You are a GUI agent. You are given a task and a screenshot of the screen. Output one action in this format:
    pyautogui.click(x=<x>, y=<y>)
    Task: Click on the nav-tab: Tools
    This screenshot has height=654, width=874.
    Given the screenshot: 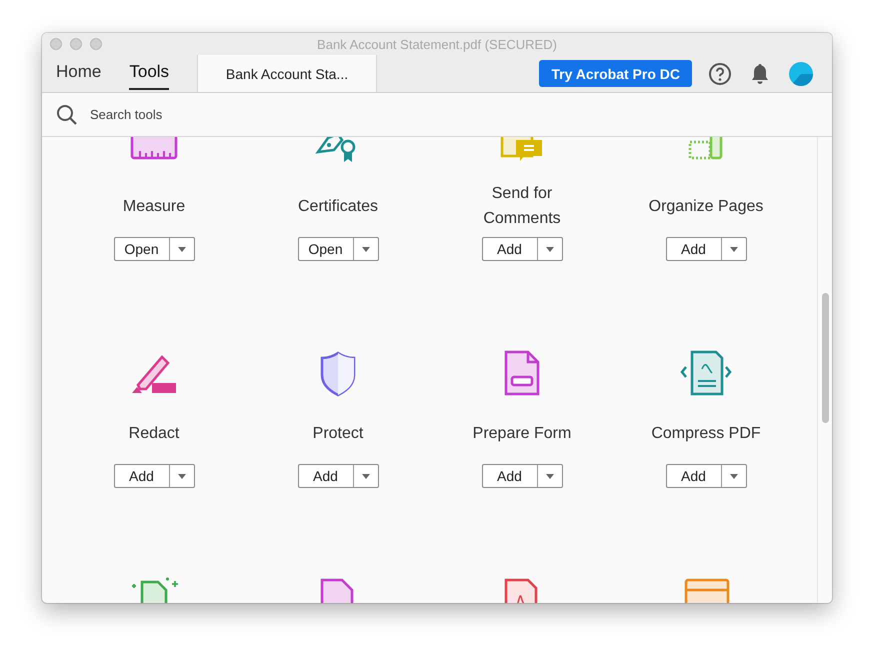 What is the action you would take?
    pyautogui.click(x=149, y=73)
    